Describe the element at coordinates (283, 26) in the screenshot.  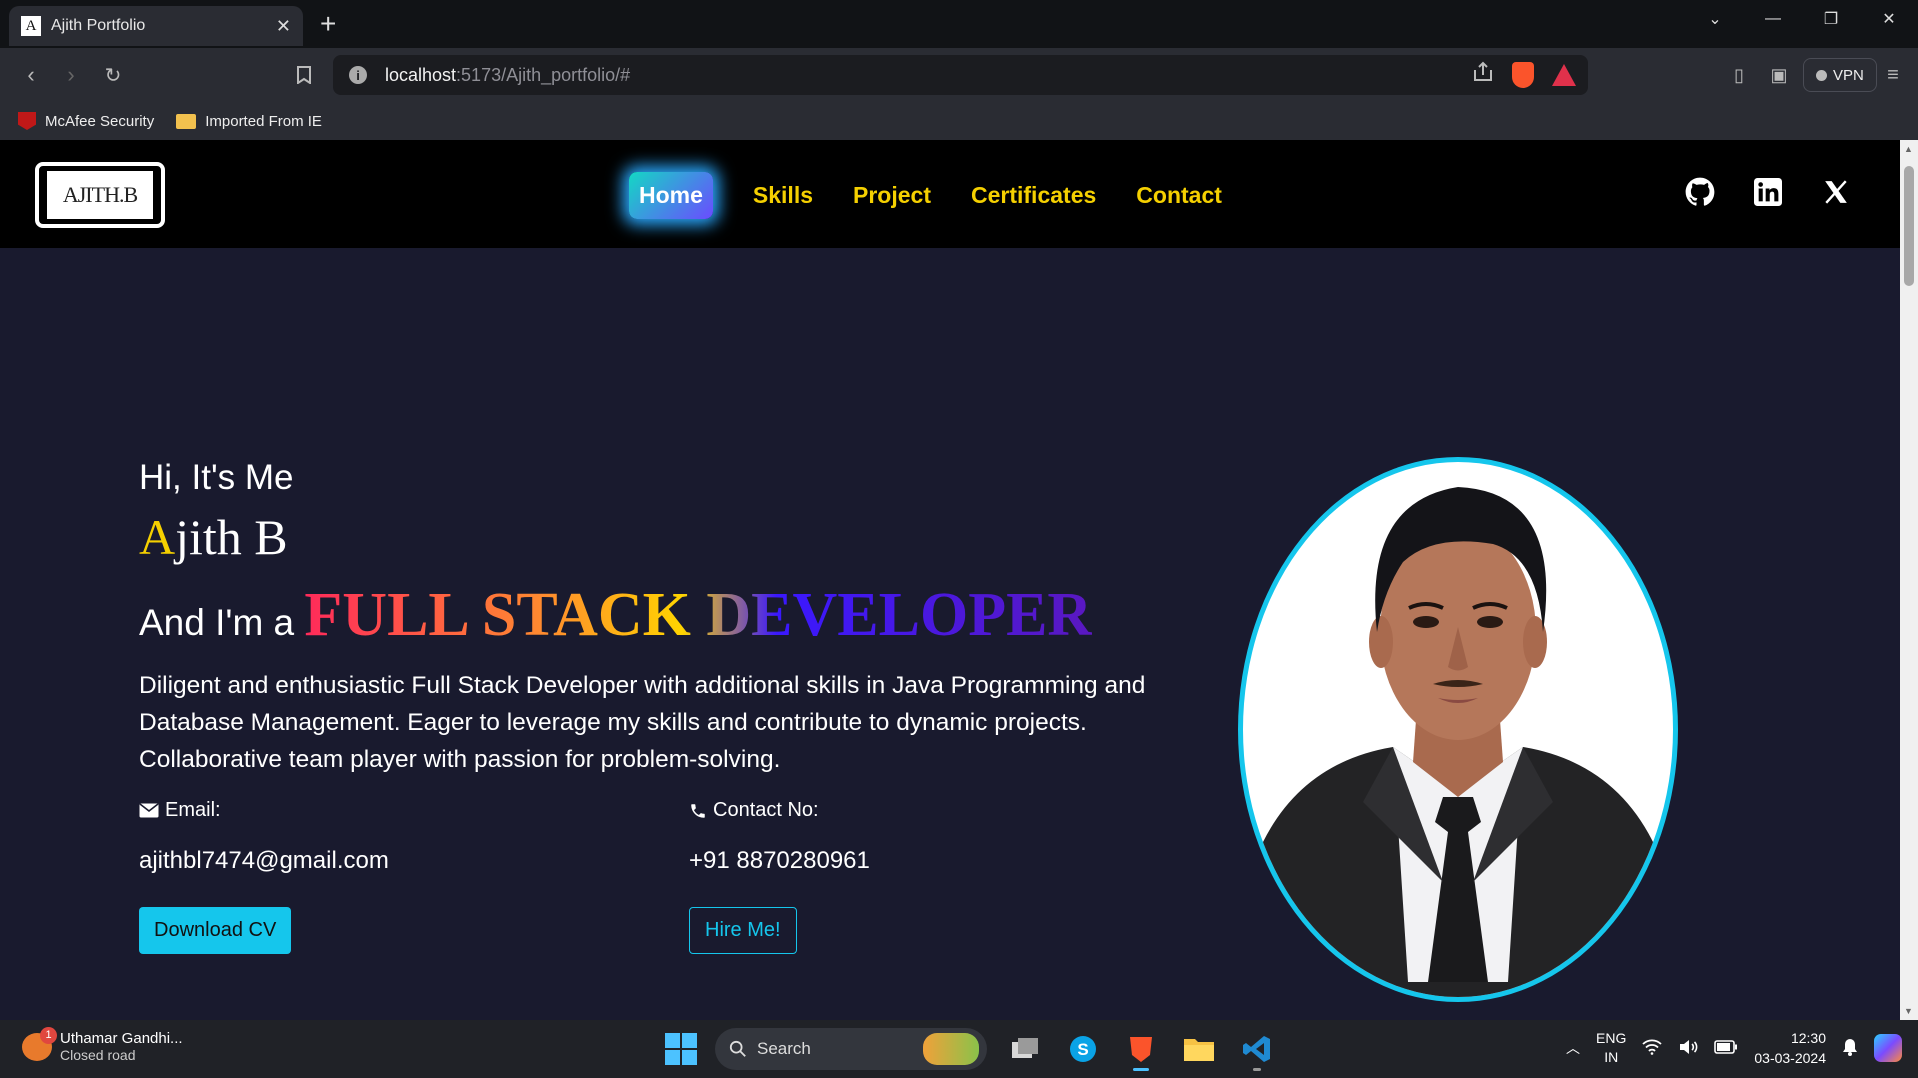
I see `close-tab-icon: ✕` at that location.